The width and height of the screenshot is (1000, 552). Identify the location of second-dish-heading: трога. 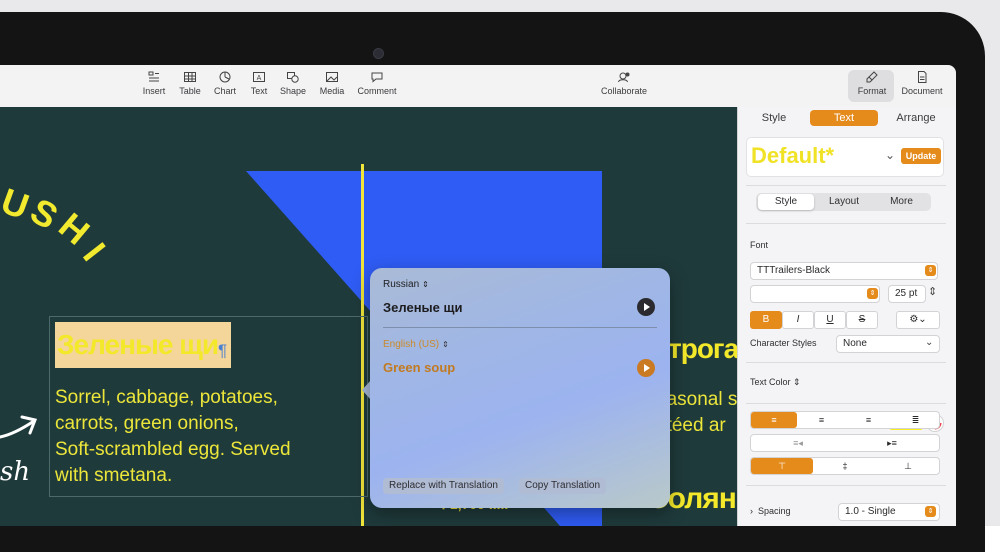
(703, 348).